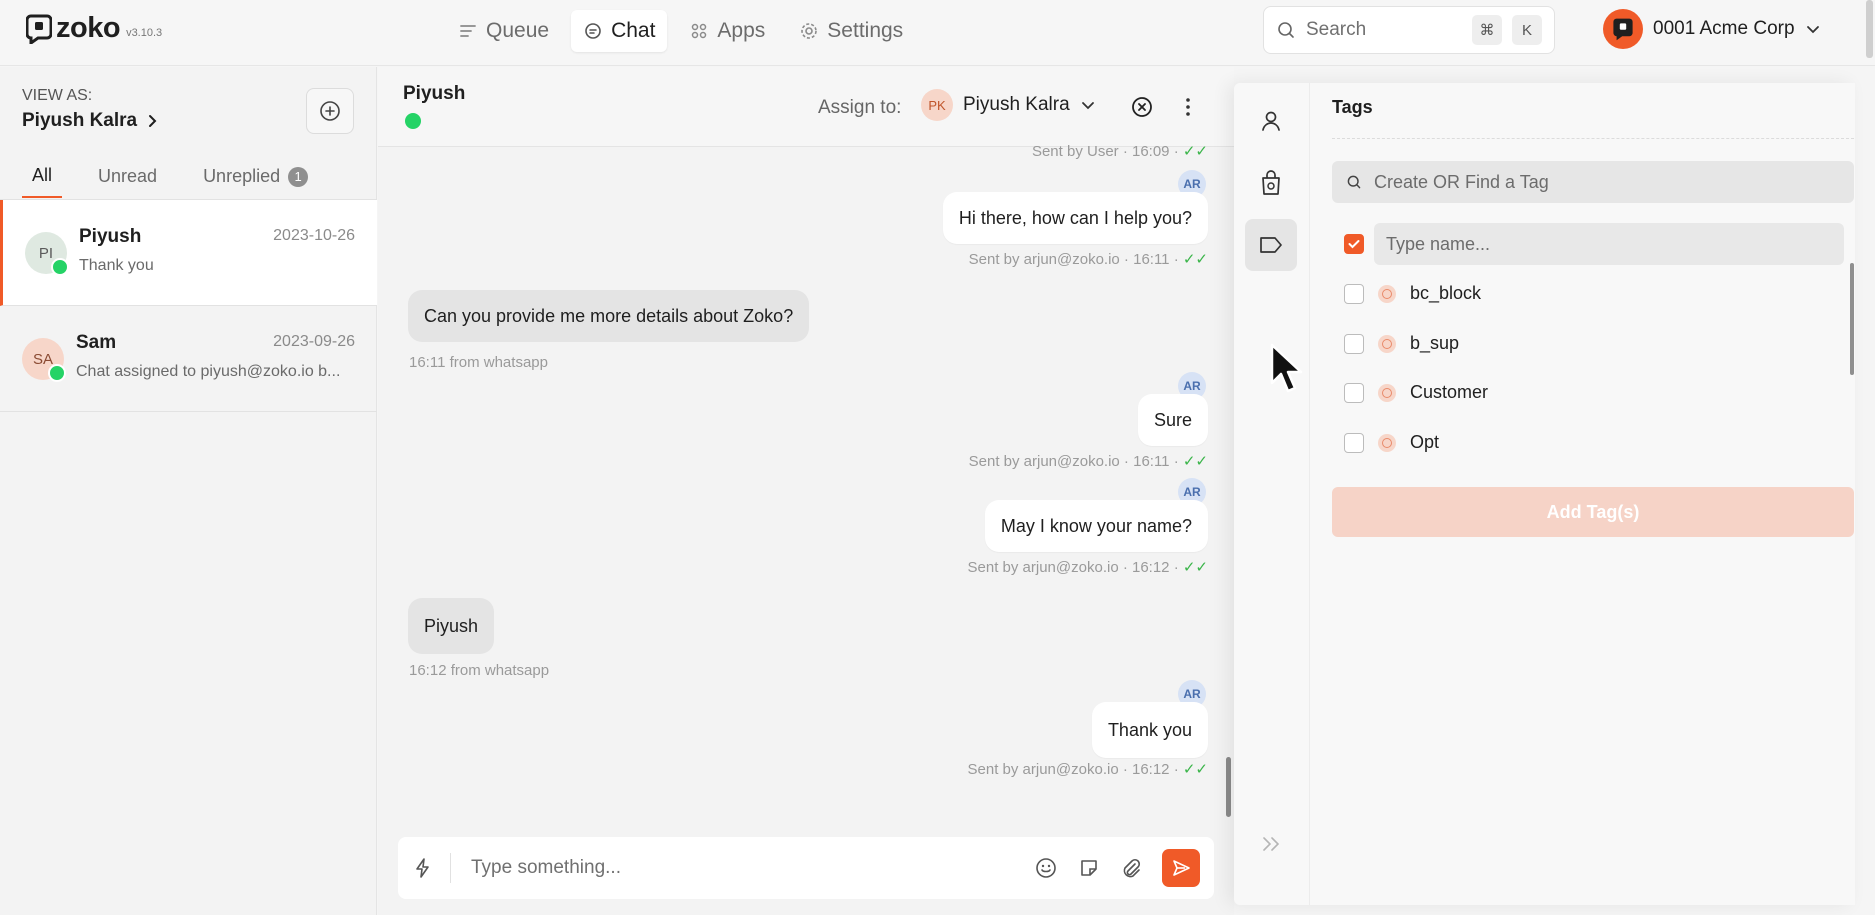 This screenshot has width=1875, height=915. I want to click on main-nav: Queue Chat Apps Settings, so click(680, 31).